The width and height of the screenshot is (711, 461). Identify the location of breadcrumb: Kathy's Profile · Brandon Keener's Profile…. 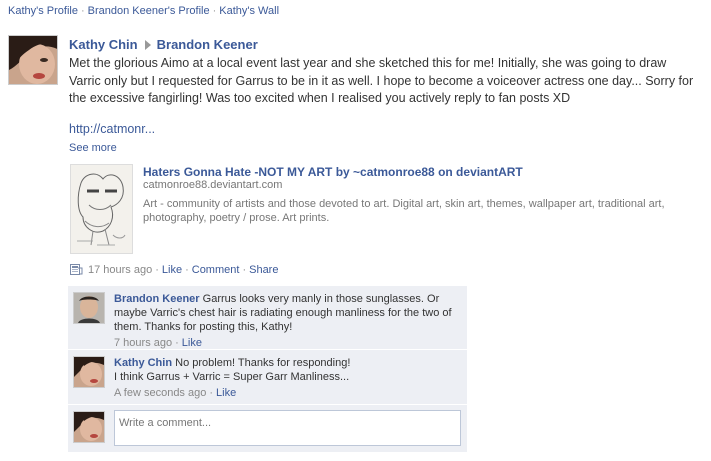
(143, 11).